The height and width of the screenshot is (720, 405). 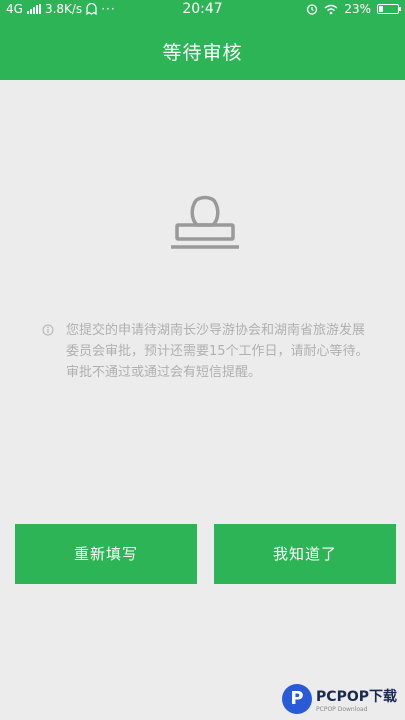 What do you see at coordinates (205, 222) in the screenshot?
I see `stamp-icon` at bounding box center [205, 222].